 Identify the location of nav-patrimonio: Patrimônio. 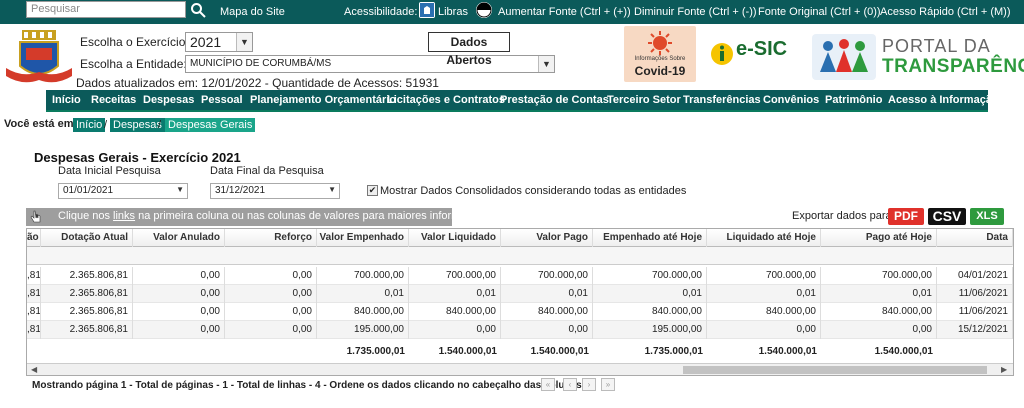
(853, 100).